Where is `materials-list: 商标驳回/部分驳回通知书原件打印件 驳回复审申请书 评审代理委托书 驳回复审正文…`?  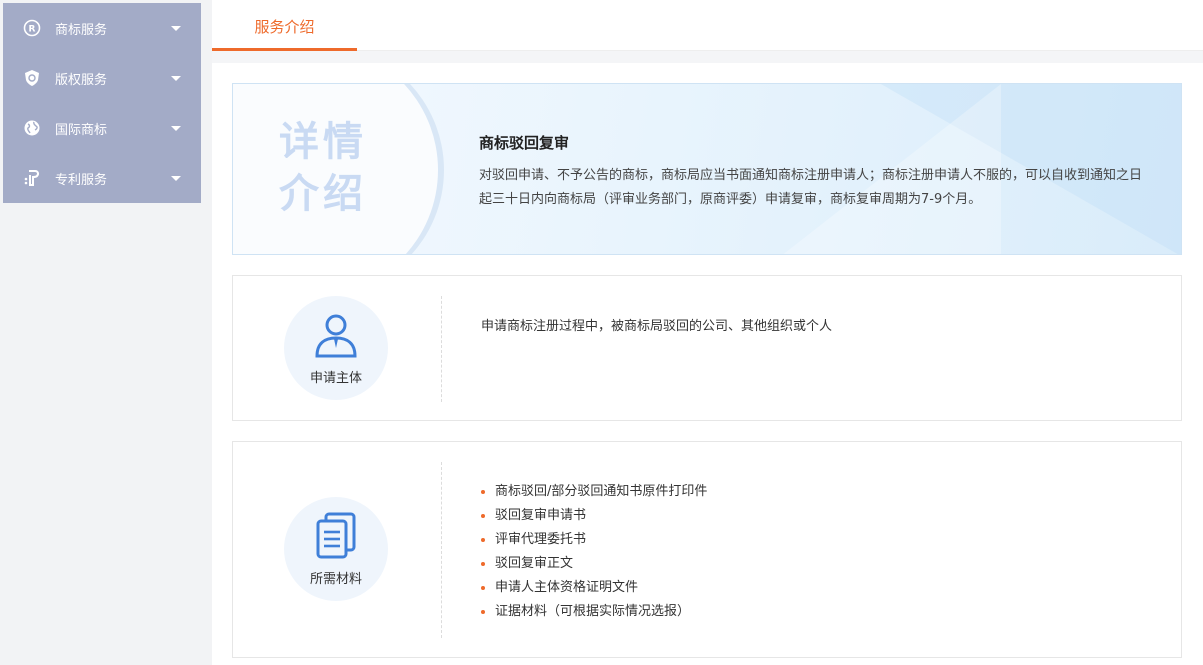 materials-list: 商标驳回/部分驳回通知书原件打印件 驳回复审申请书 评审代理委托书 驳回复审正文… is located at coordinates (594, 552).